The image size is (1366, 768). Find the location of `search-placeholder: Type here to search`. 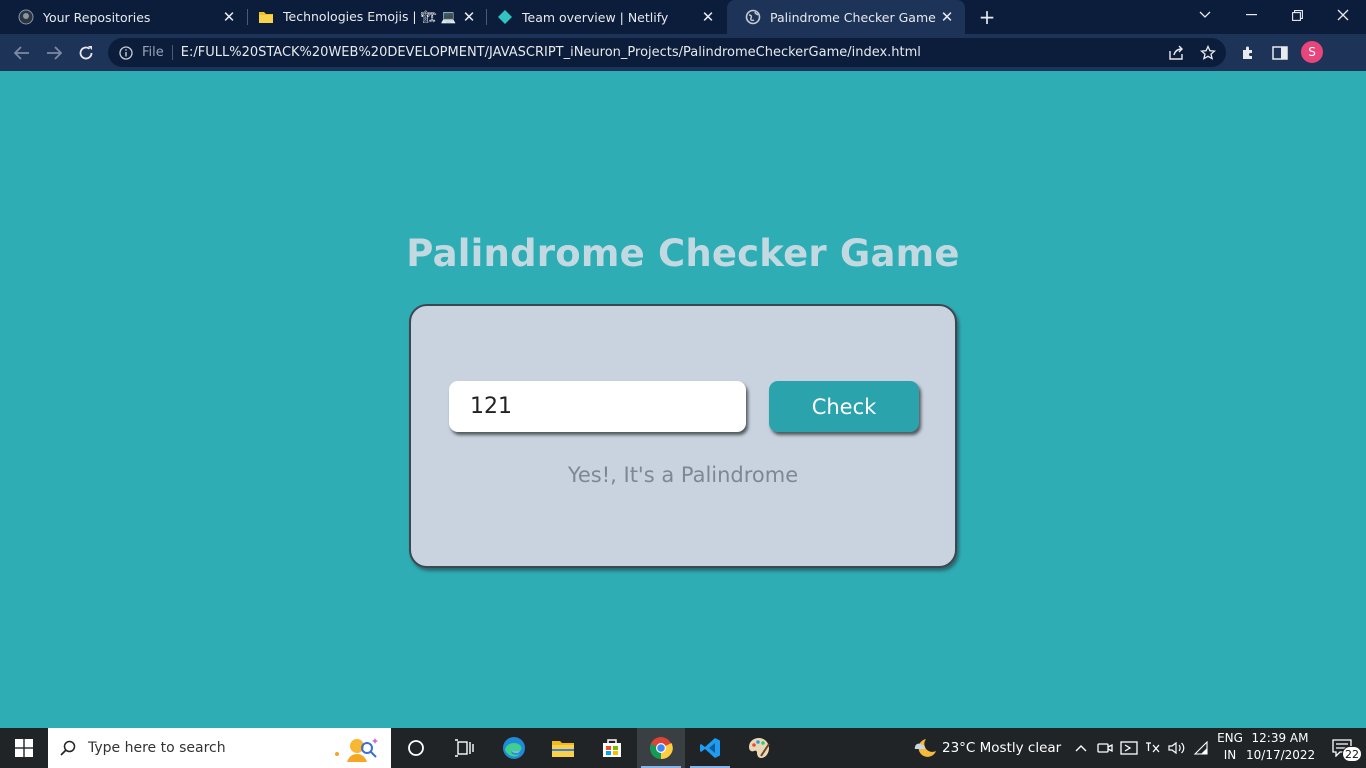

search-placeholder: Type here to search is located at coordinates (157, 748).